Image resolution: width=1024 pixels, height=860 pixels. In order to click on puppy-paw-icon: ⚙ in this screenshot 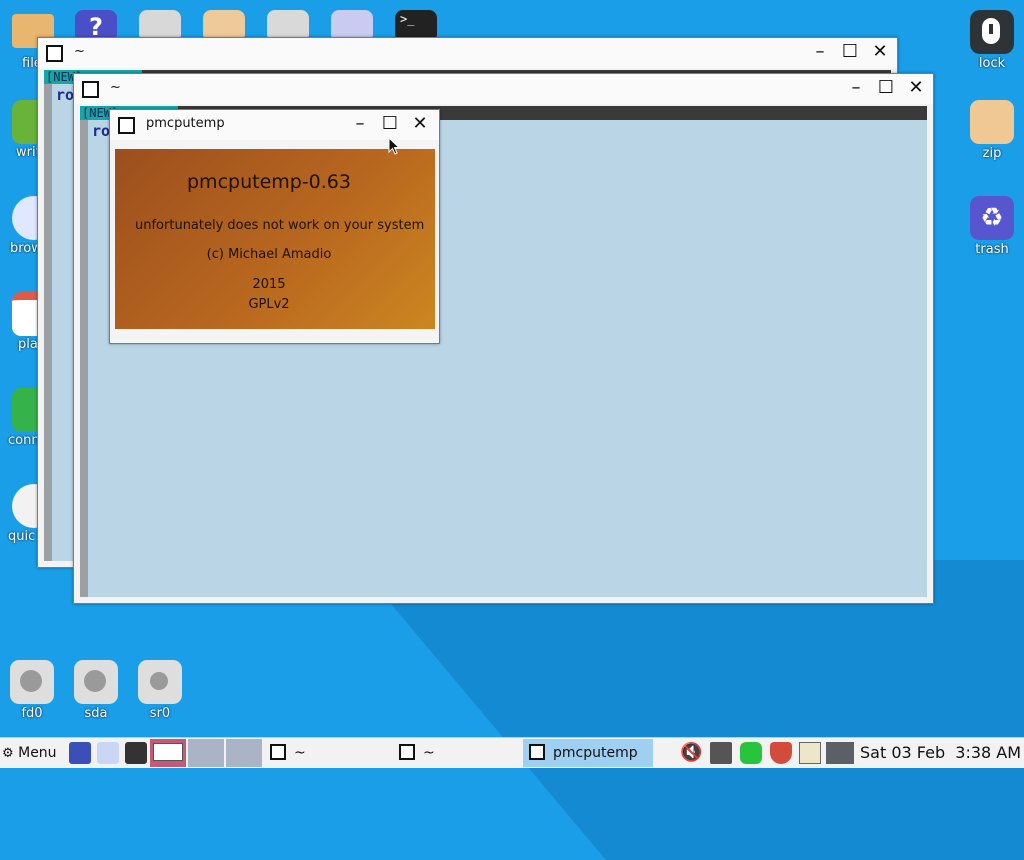, I will do `click(8, 753)`.